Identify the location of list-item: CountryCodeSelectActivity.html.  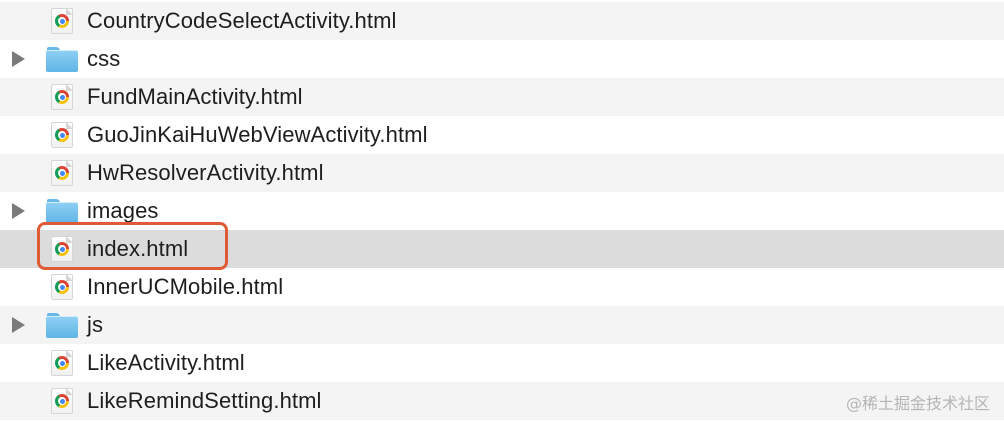
(502, 21).